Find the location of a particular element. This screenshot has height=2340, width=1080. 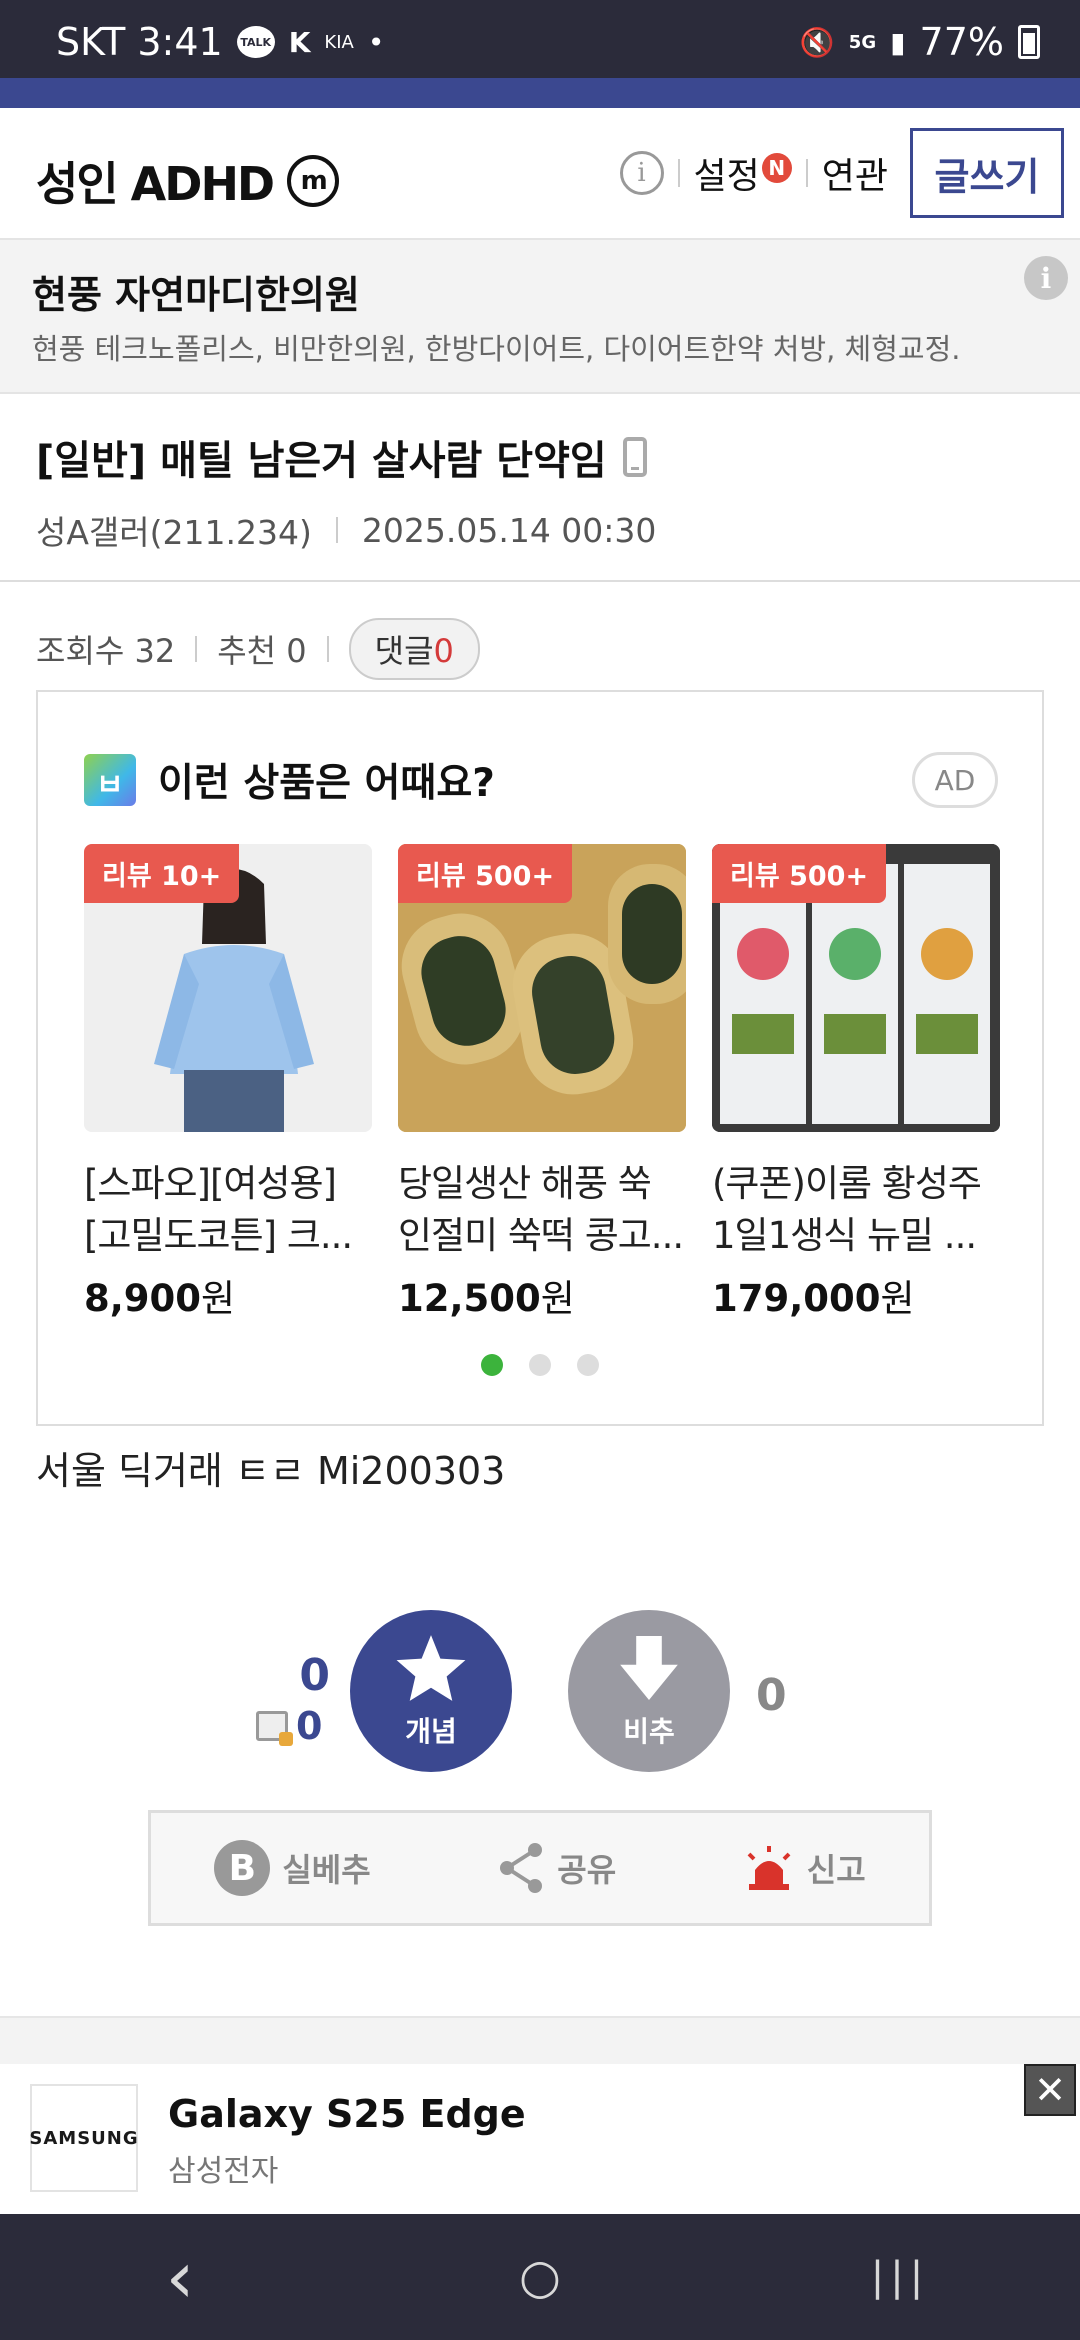

system-nav-bar: ‹ ○ ||| is located at coordinates (540, 2277).